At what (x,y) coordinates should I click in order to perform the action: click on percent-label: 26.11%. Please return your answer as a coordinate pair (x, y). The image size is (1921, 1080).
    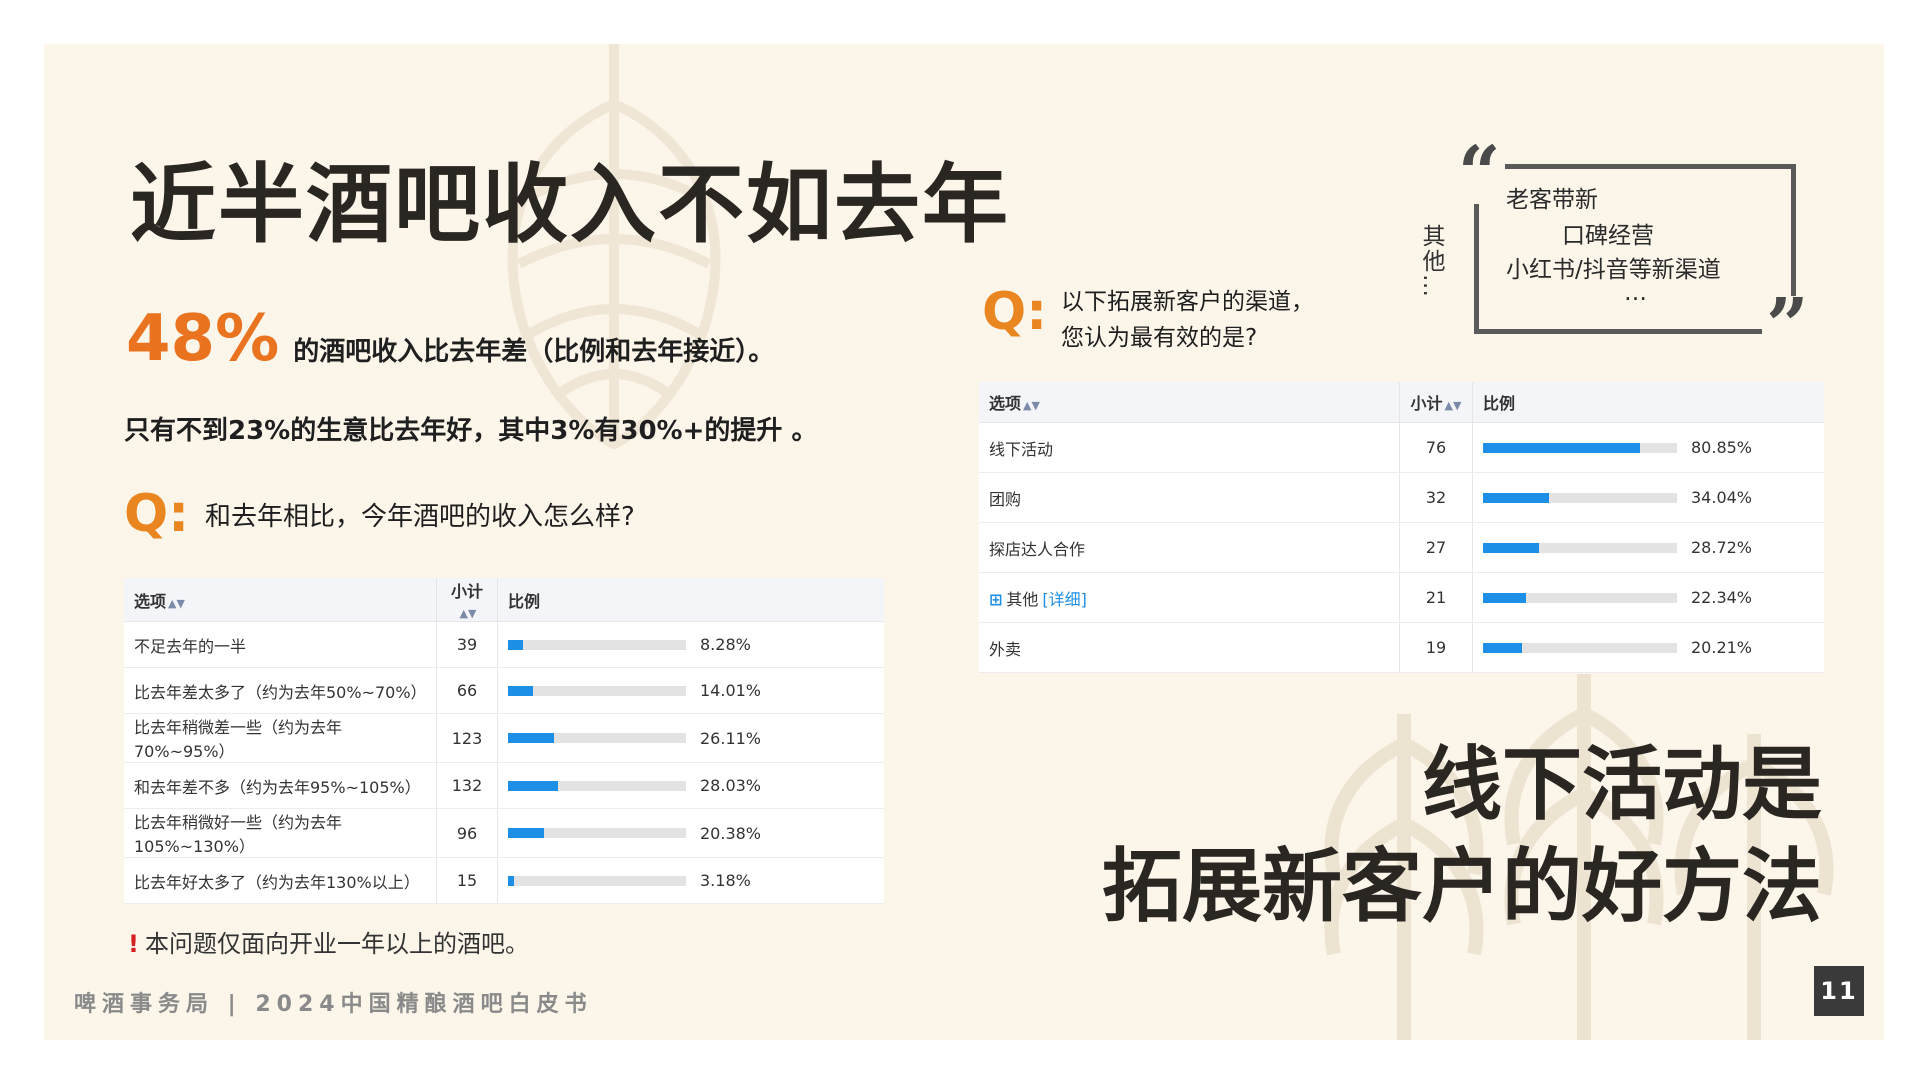
    Looking at the image, I should click on (731, 738).